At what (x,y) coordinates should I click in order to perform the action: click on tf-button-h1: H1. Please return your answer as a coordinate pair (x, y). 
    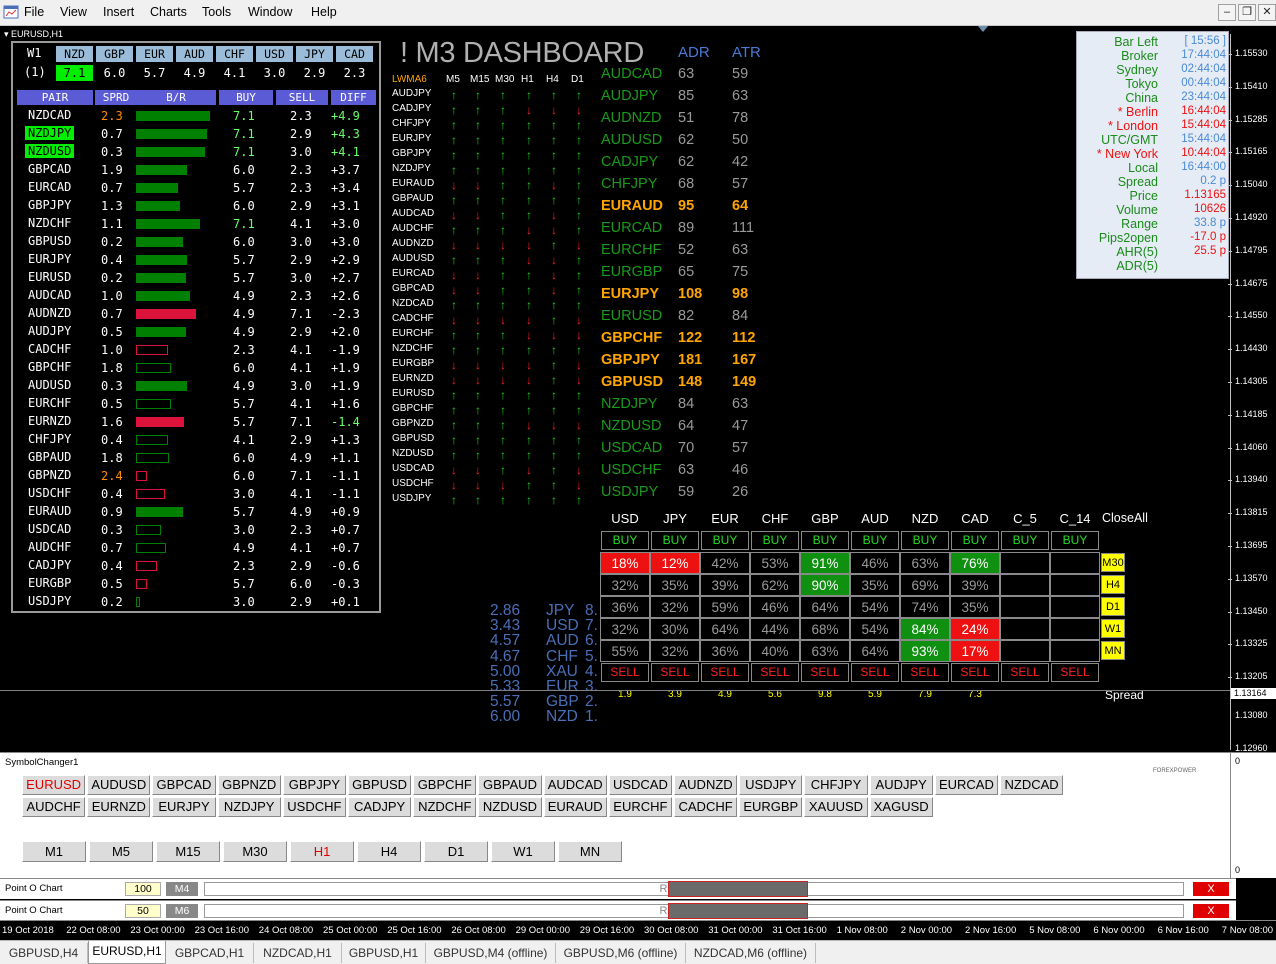
    Looking at the image, I should click on (322, 851).